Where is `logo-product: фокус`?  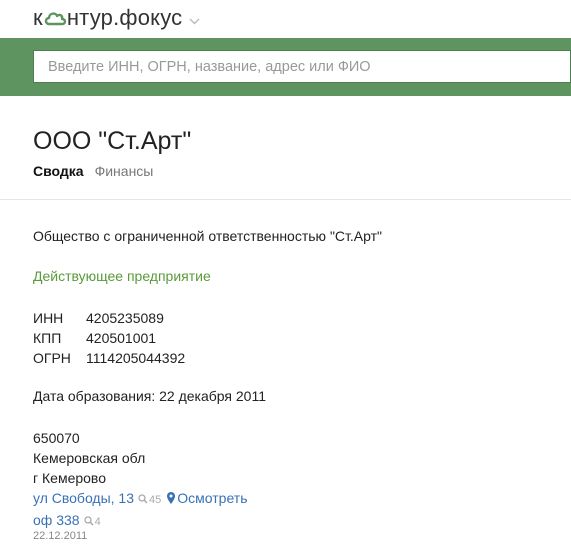
logo-product: фокус is located at coordinates (151, 17).